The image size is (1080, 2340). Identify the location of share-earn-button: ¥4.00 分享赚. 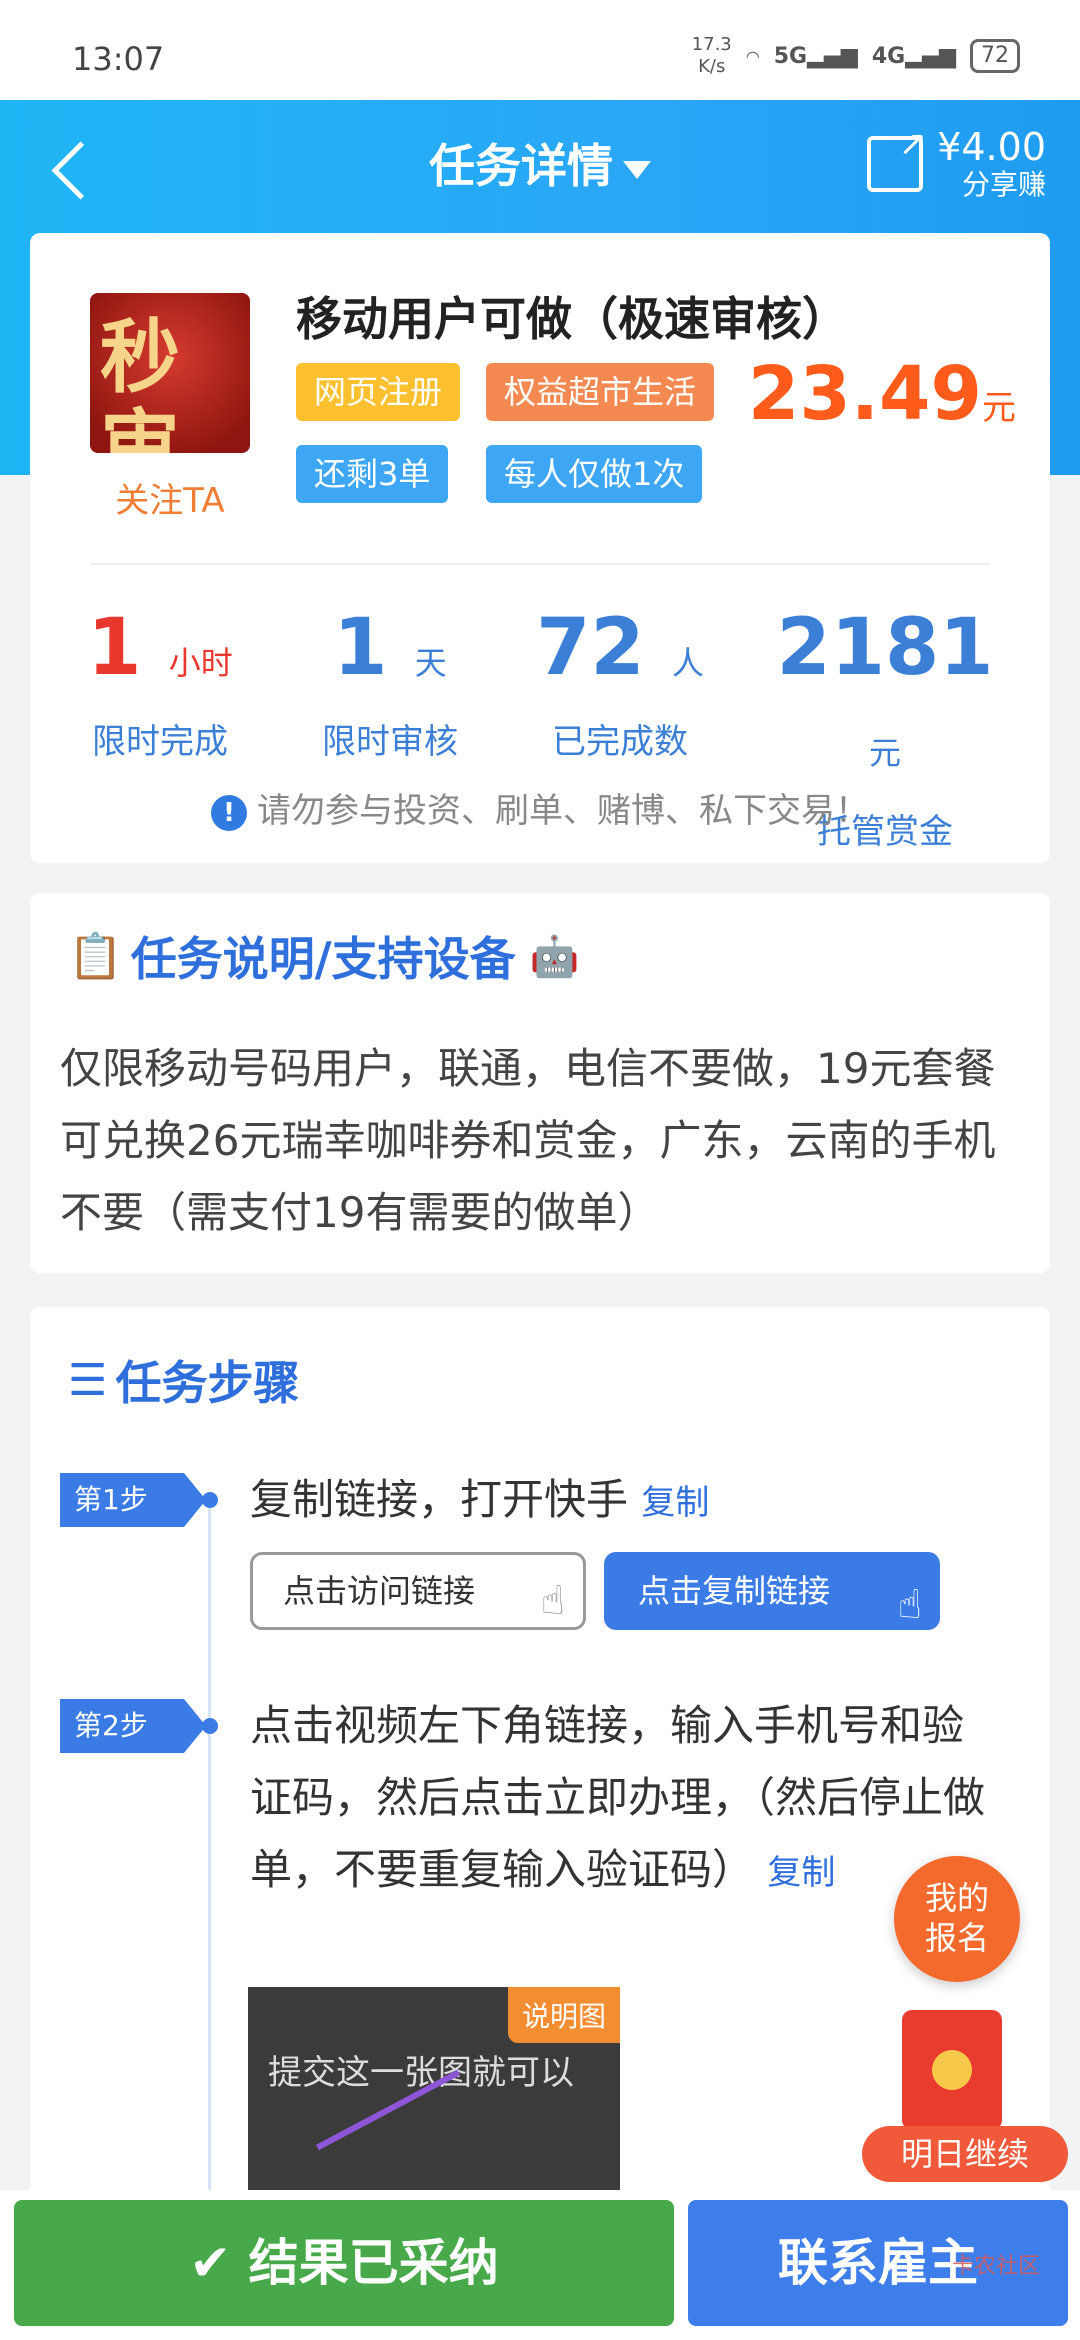
(956, 163).